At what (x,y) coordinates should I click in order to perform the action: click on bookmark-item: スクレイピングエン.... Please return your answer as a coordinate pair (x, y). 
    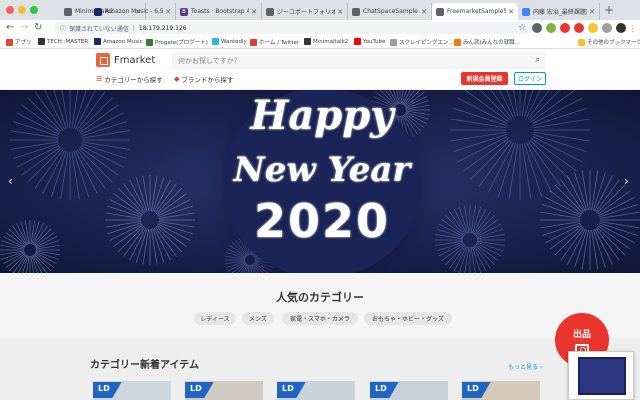
    Looking at the image, I should click on (422, 42).